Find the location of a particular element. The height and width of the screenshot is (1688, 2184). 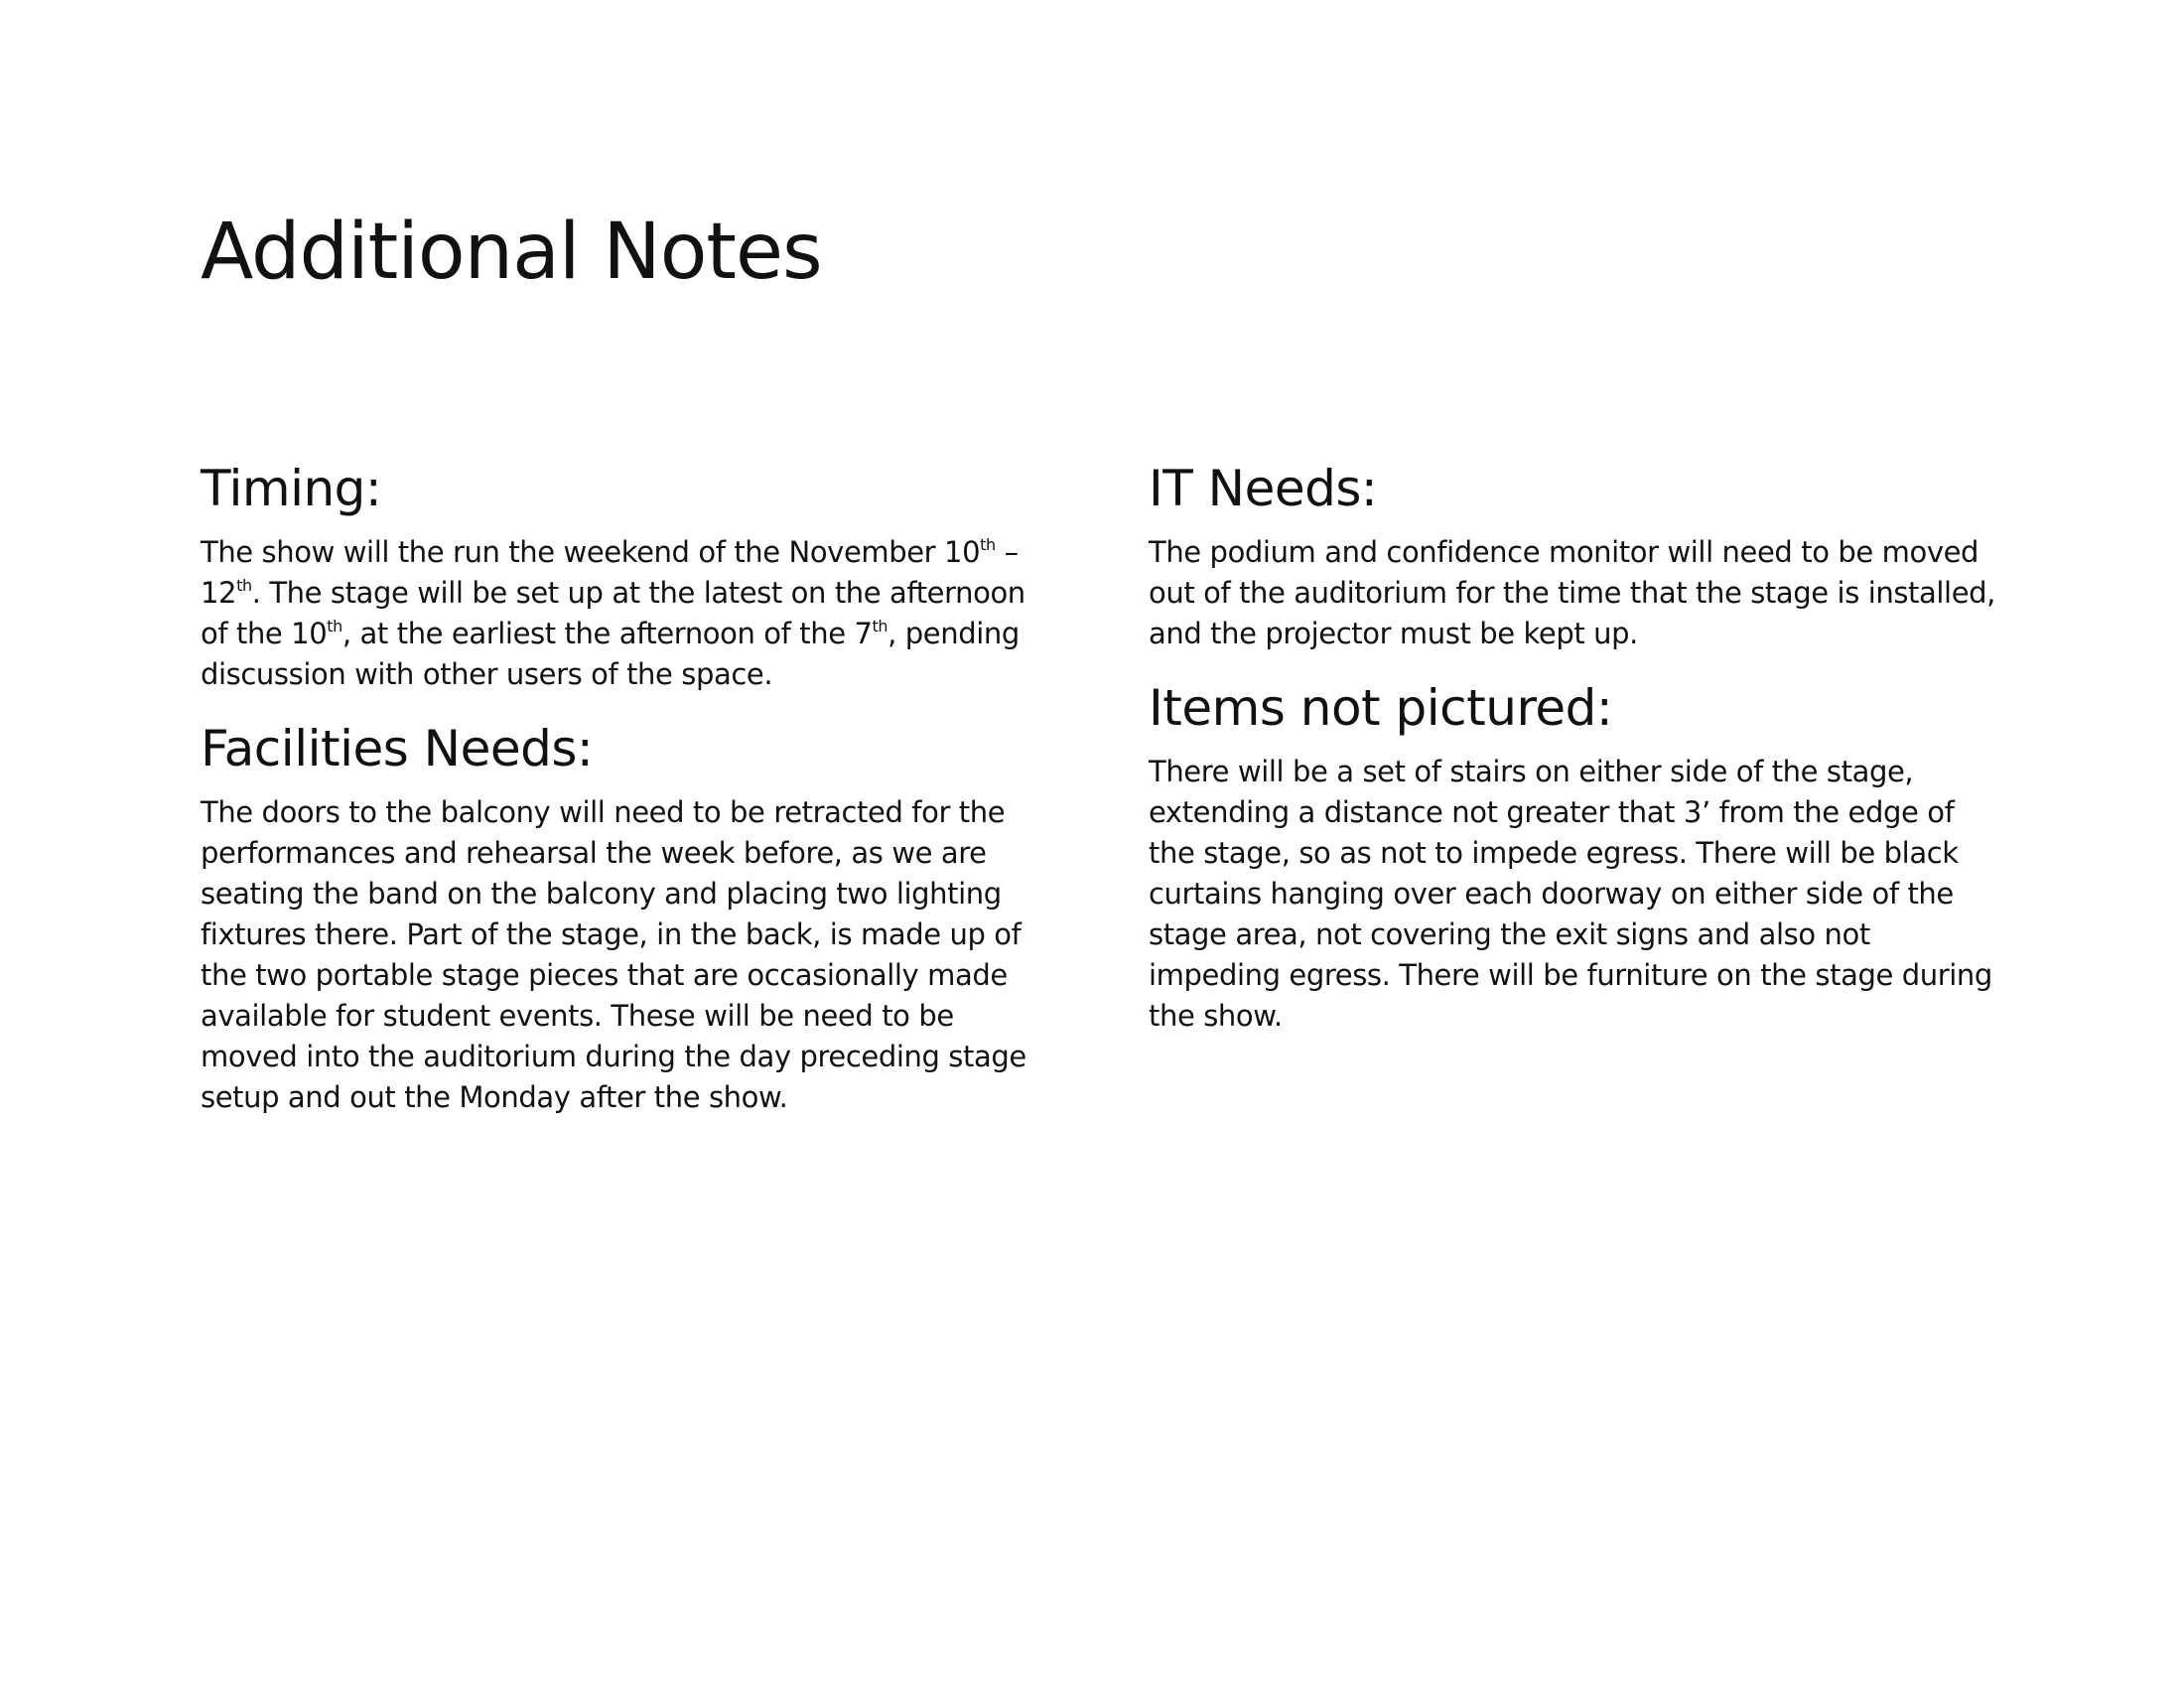

page-title: Additional Notes is located at coordinates (512, 252).